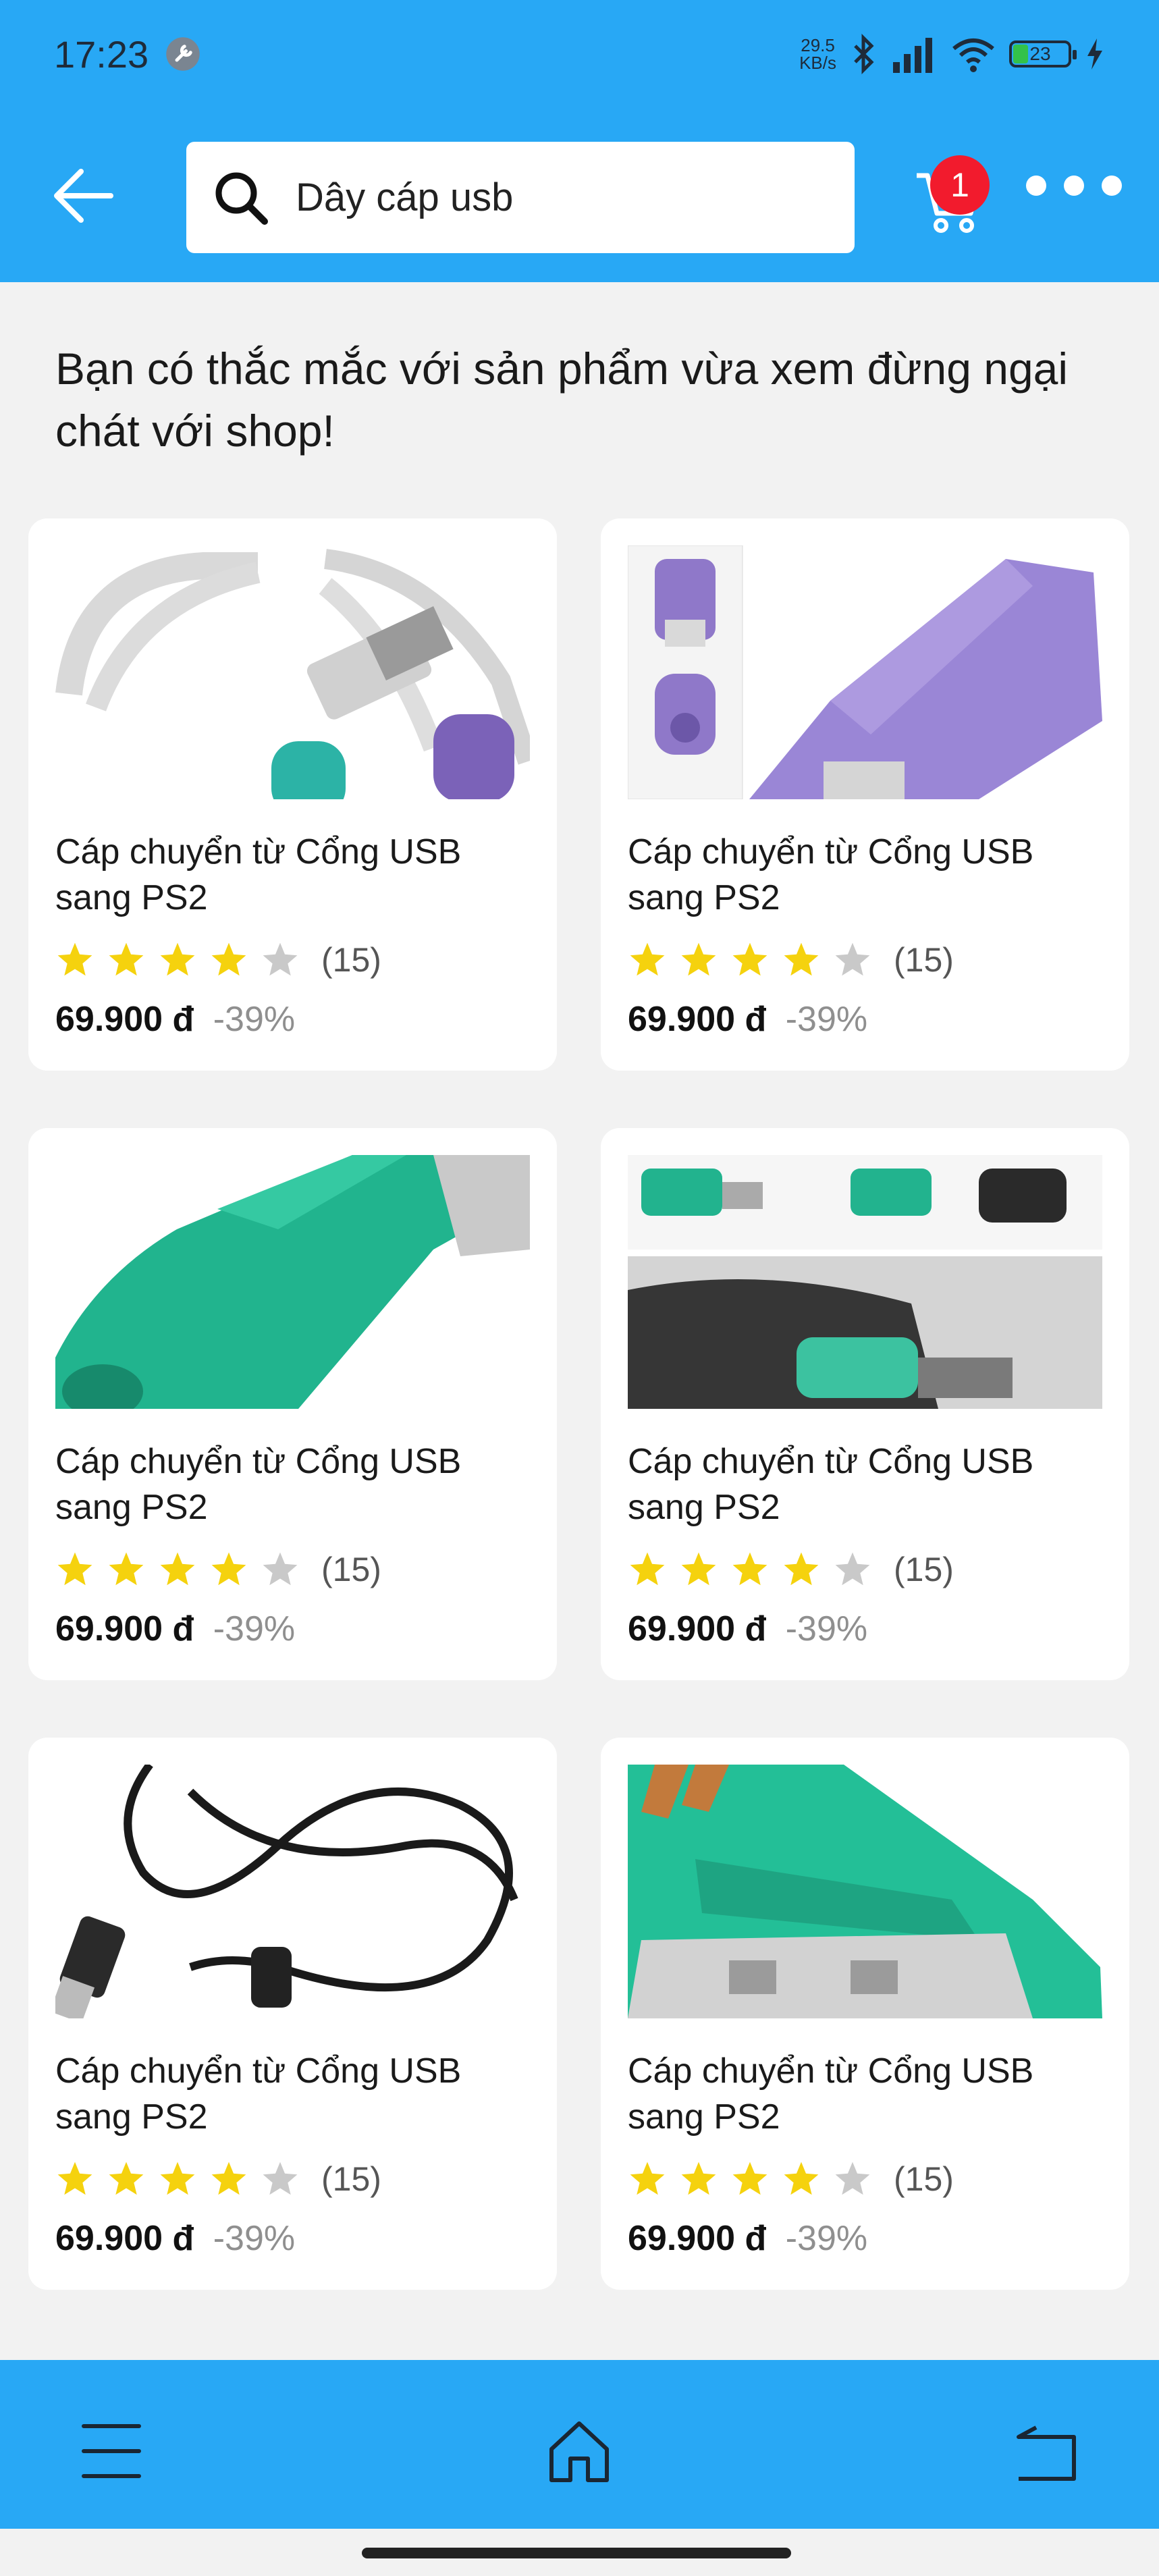  I want to click on bluetooth-icon, so click(864, 54).